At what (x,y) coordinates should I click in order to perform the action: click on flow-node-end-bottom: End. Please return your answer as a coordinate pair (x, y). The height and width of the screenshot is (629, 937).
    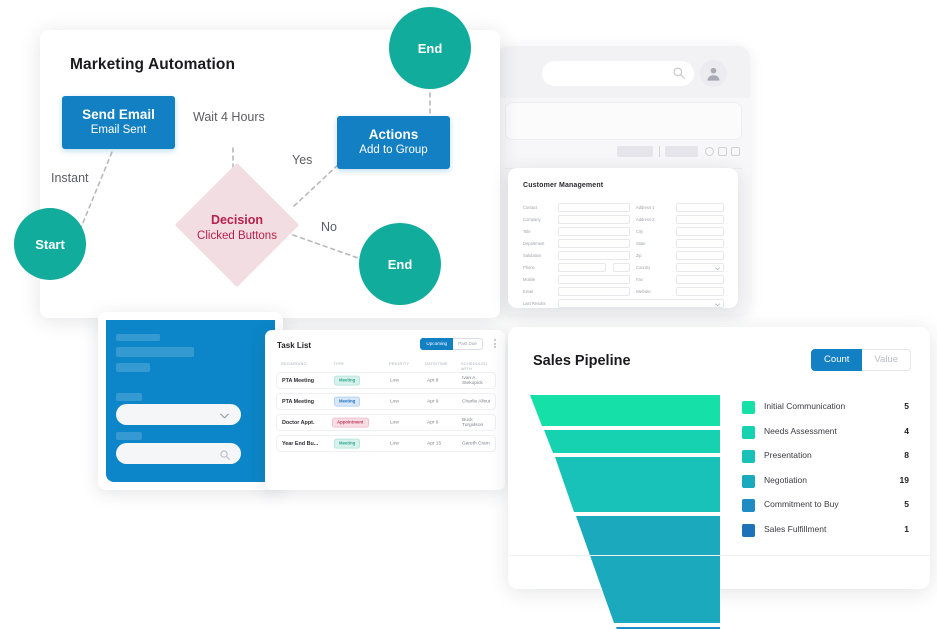
    Looking at the image, I should click on (400, 264).